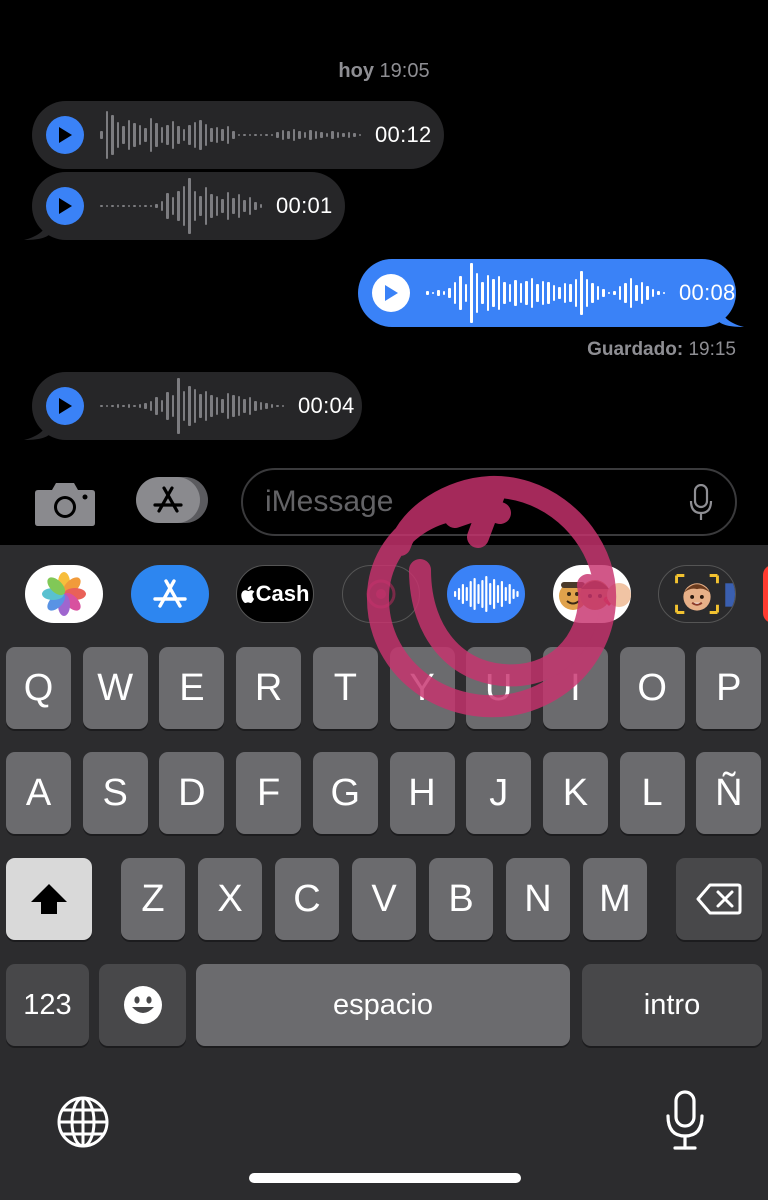 The width and height of the screenshot is (768, 1200). What do you see at coordinates (422, 793) in the screenshot?
I see `key-h: H` at bounding box center [422, 793].